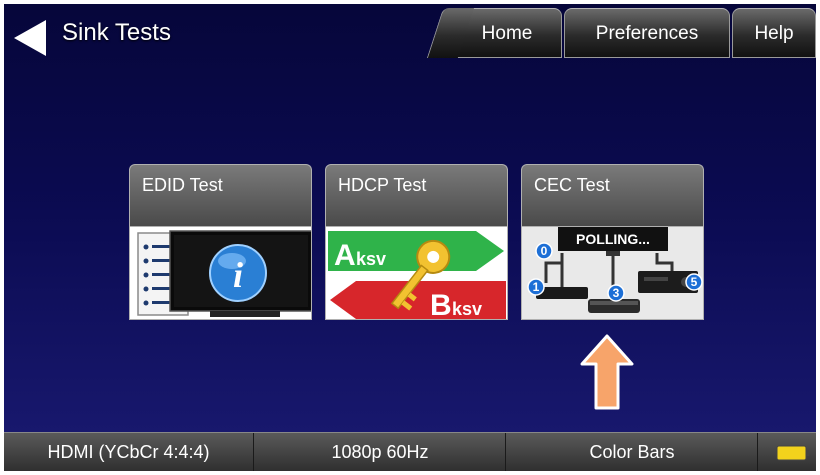 The image size is (820, 475). Describe the element at coordinates (616, 293) in the screenshot. I see `cec-node-3: 3` at that location.